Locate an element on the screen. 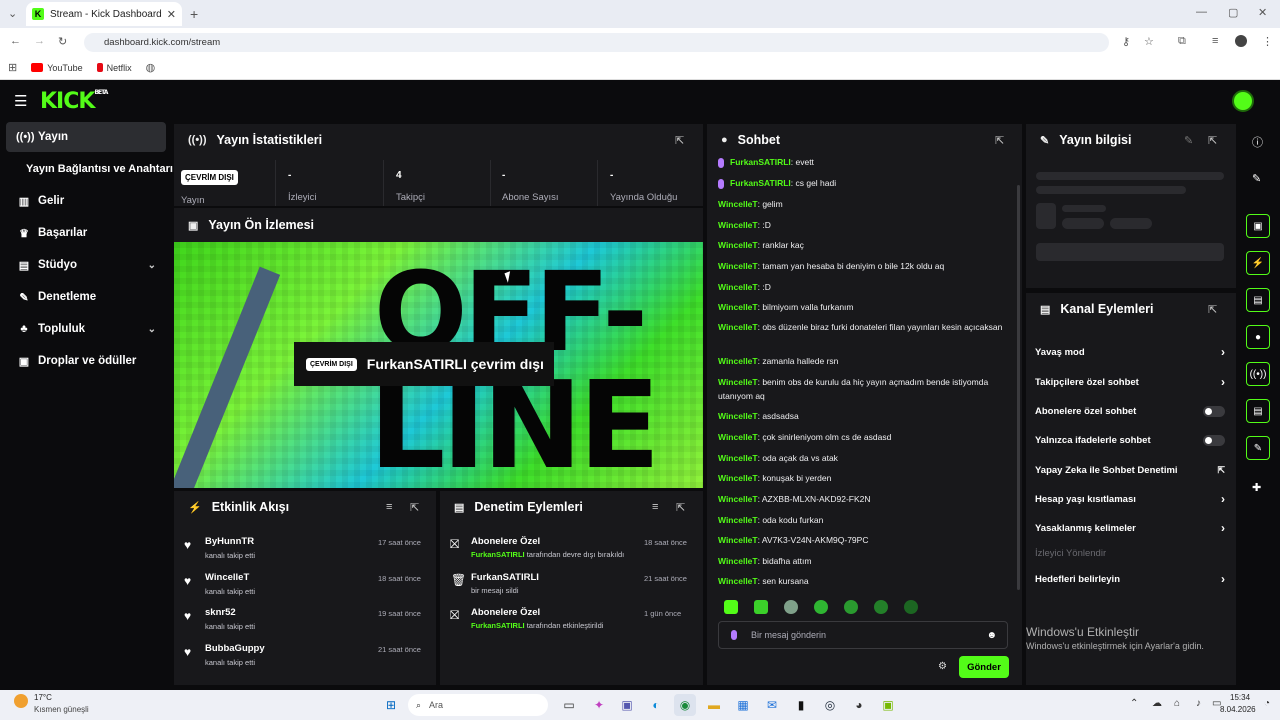 The image size is (1280, 720). moderation-action: FurkanSATIRLI is located at coordinates (505, 577).